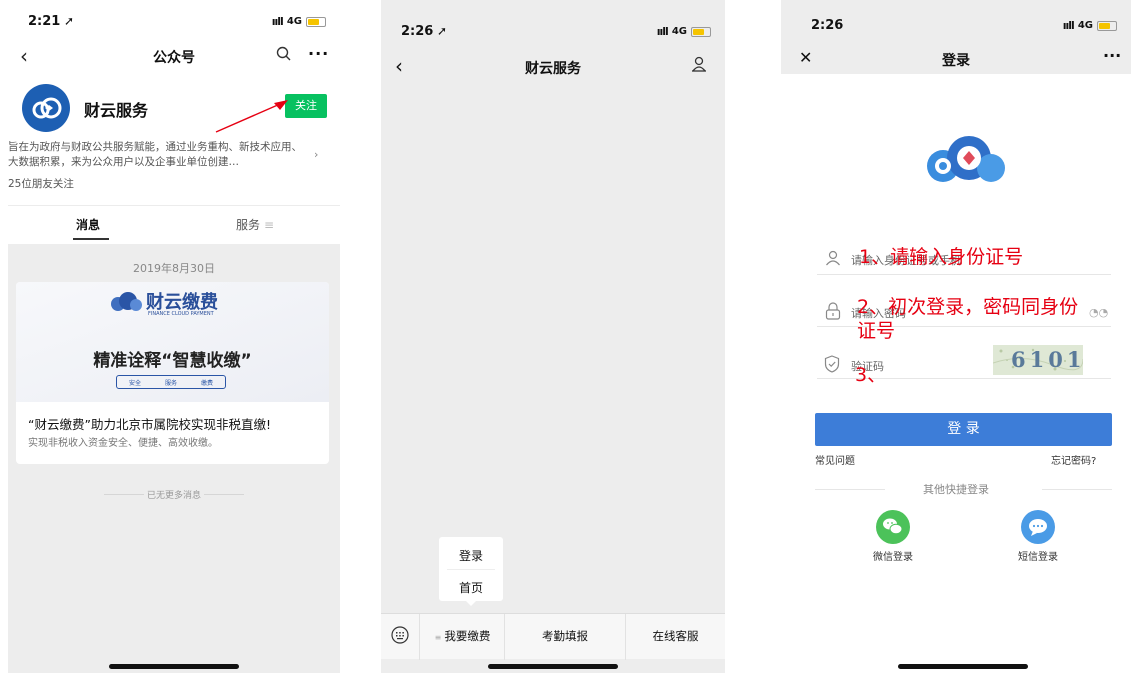 The height and width of the screenshot is (673, 1139). Describe the element at coordinates (968, 307) in the screenshot. I see `annotation-note-2: 2、初次登录，密码同身份` at that location.